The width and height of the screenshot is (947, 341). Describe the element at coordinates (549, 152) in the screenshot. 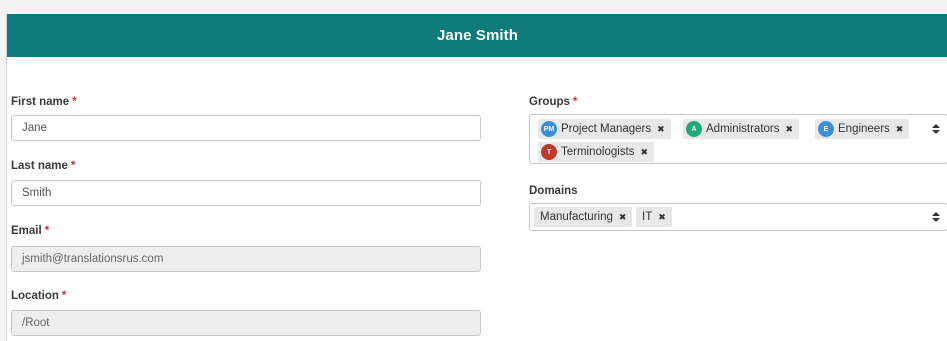

I see `group-avatar: T` at that location.